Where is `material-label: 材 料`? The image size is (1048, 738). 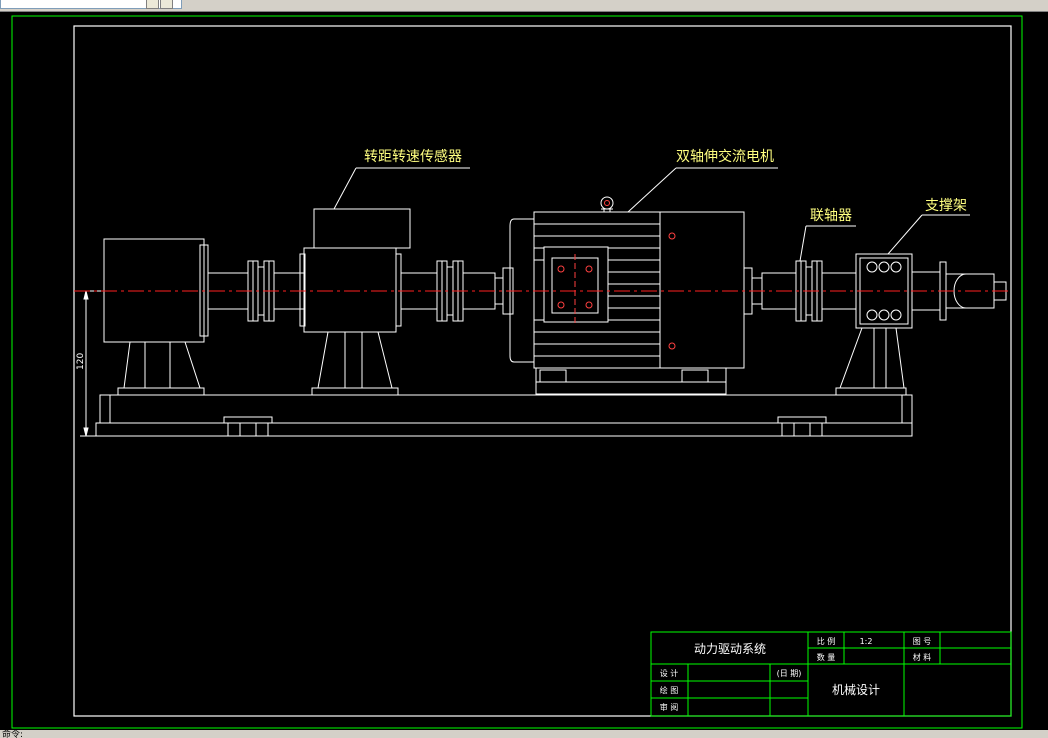
material-label: 材 料 is located at coordinates (922, 657).